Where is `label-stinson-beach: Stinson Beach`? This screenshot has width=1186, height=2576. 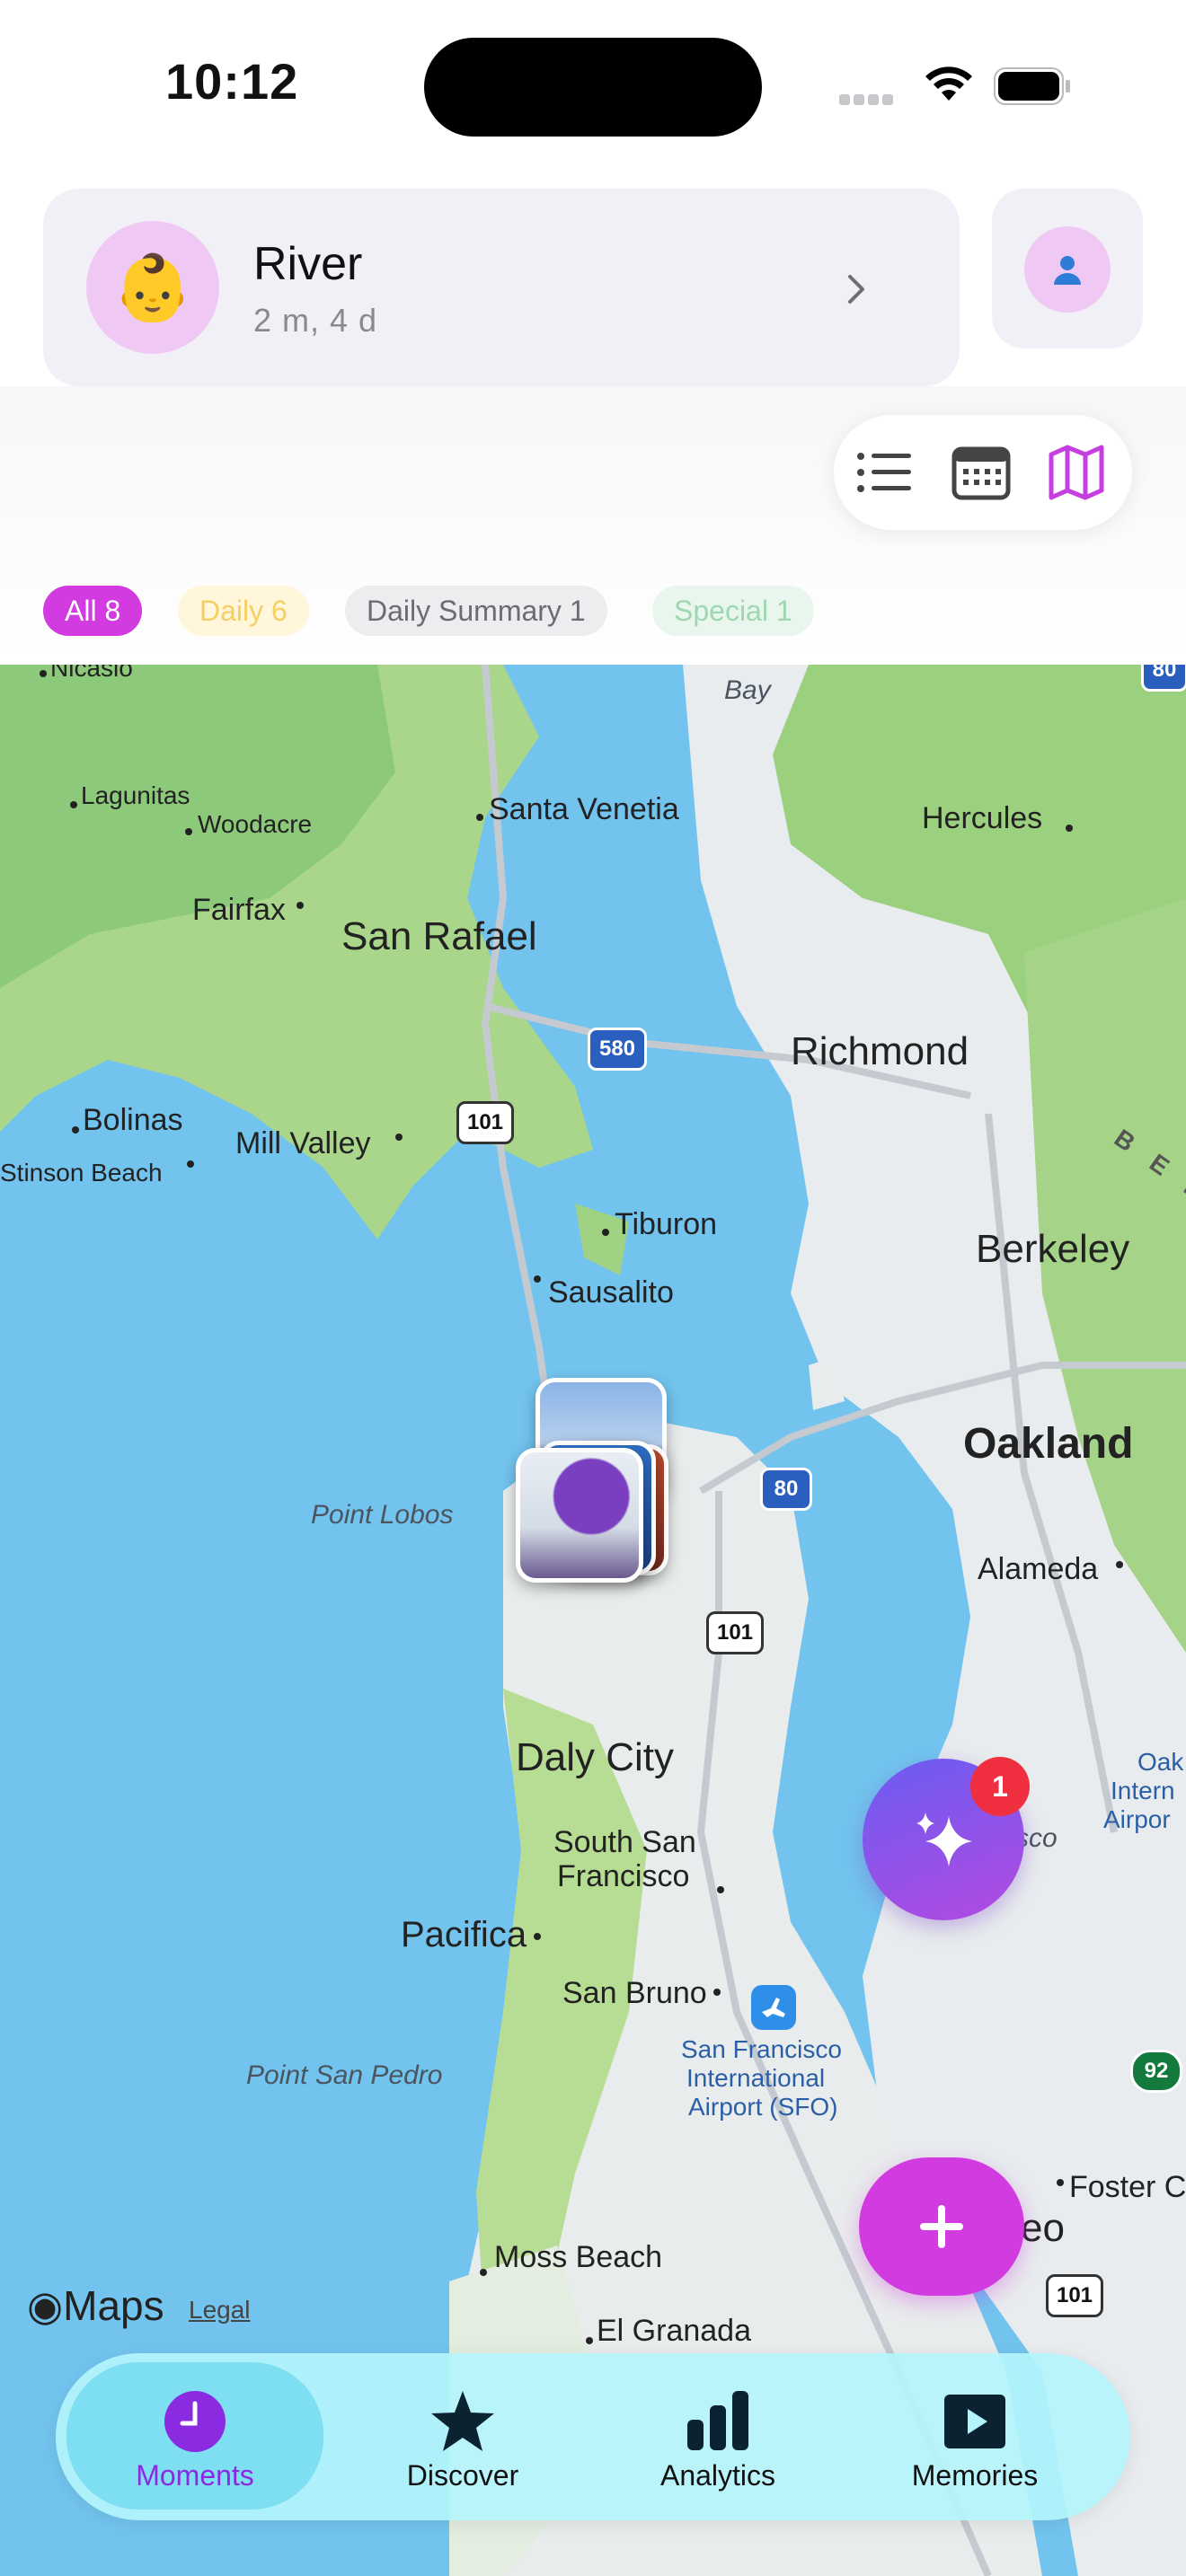 label-stinson-beach: Stinson Beach is located at coordinates (81, 1173).